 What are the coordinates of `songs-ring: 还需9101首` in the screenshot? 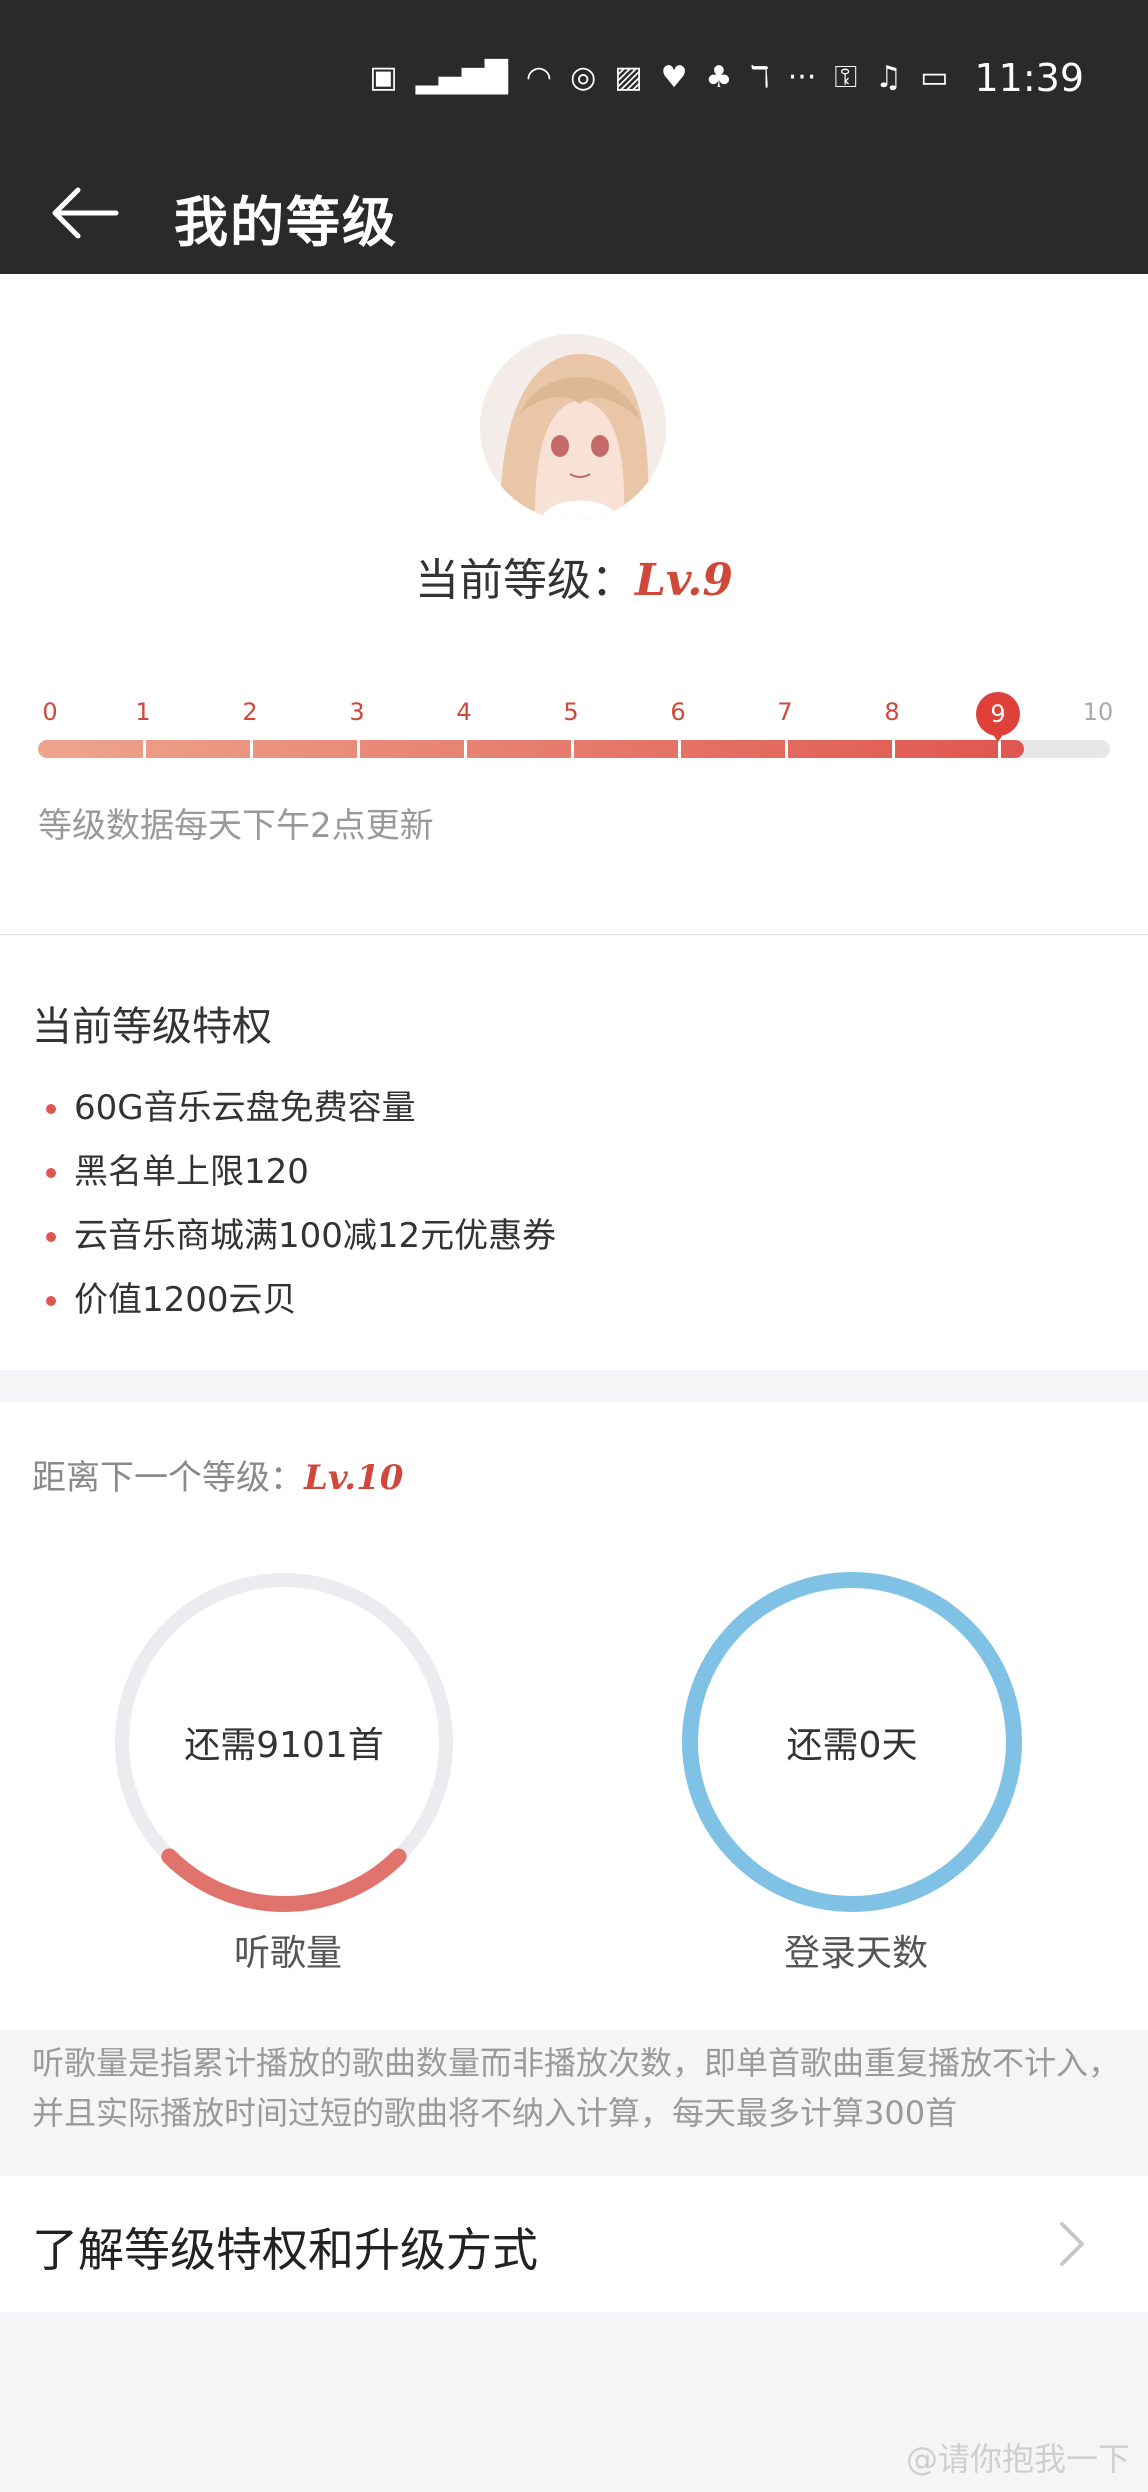 It's located at (284, 1742).